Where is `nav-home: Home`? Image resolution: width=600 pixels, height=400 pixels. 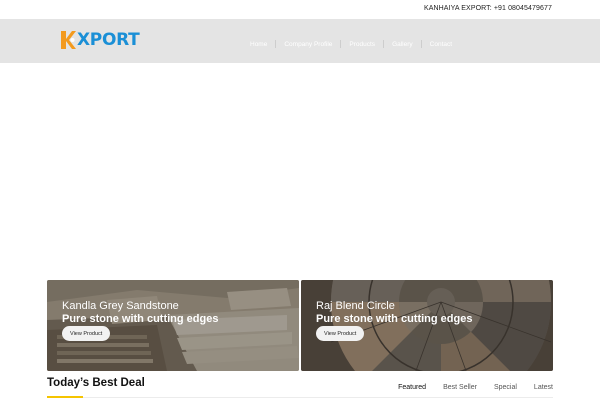 nav-home: Home is located at coordinates (258, 44).